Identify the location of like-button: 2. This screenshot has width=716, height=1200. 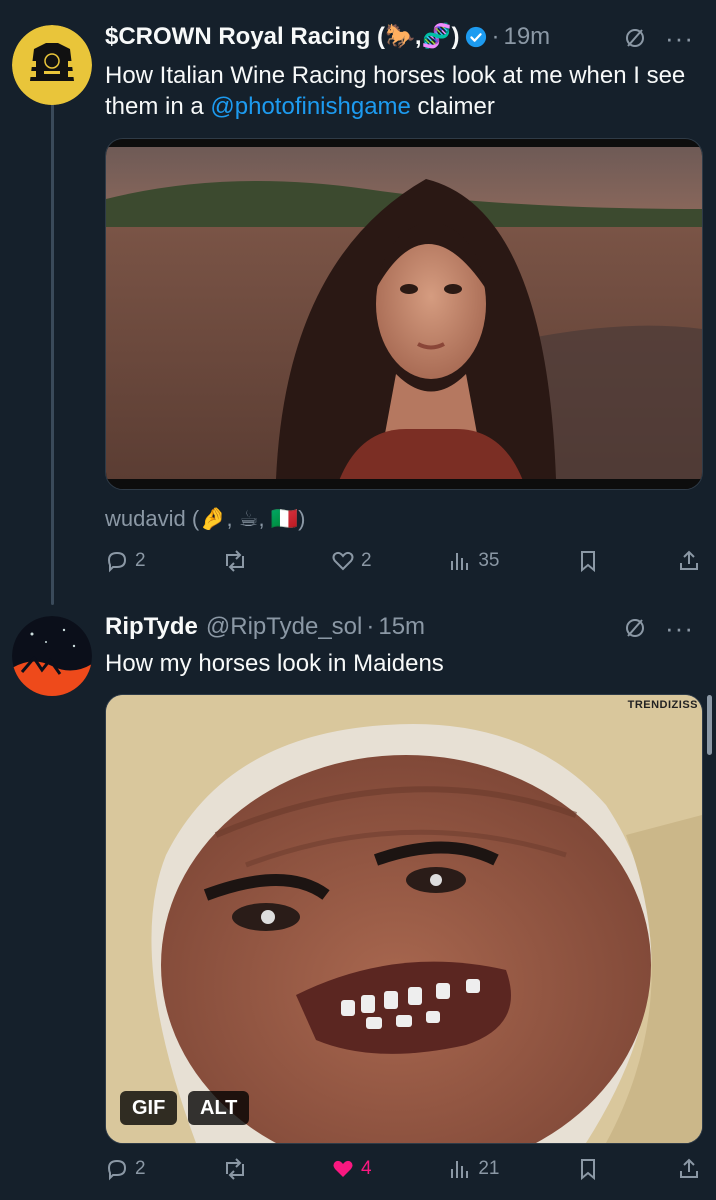
(351, 561).